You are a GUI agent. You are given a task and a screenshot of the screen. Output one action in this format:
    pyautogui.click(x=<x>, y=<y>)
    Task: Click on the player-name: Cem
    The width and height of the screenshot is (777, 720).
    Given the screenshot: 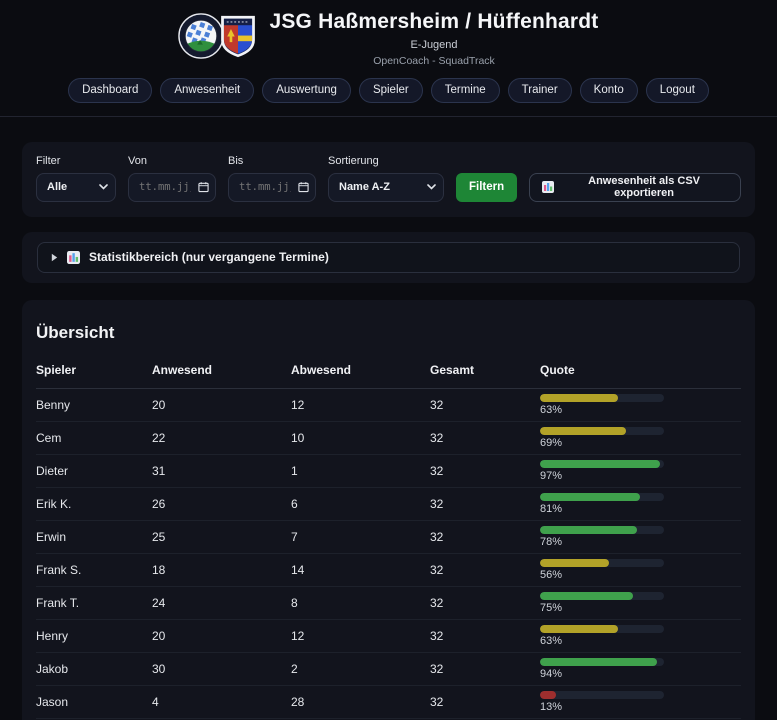 What is the action you would take?
    pyautogui.click(x=49, y=437)
    